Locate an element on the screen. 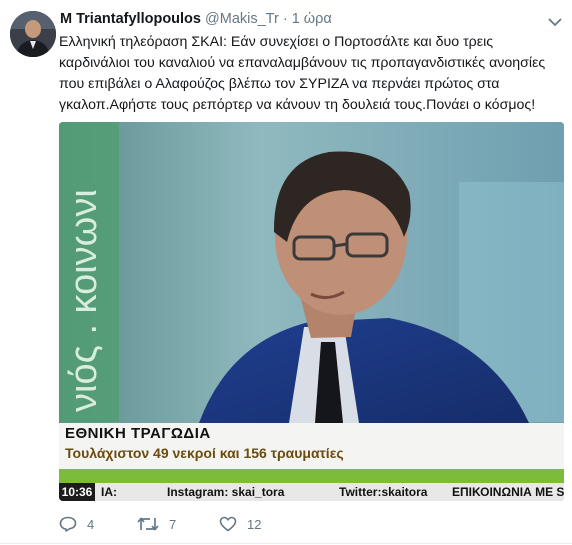  divider is located at coordinates (286, 543).